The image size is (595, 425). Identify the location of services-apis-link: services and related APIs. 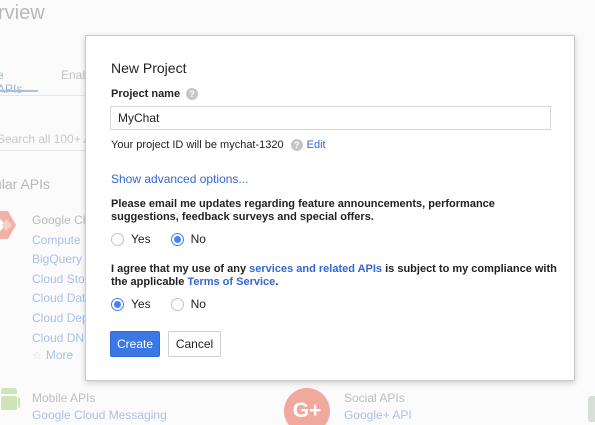
(315, 269).